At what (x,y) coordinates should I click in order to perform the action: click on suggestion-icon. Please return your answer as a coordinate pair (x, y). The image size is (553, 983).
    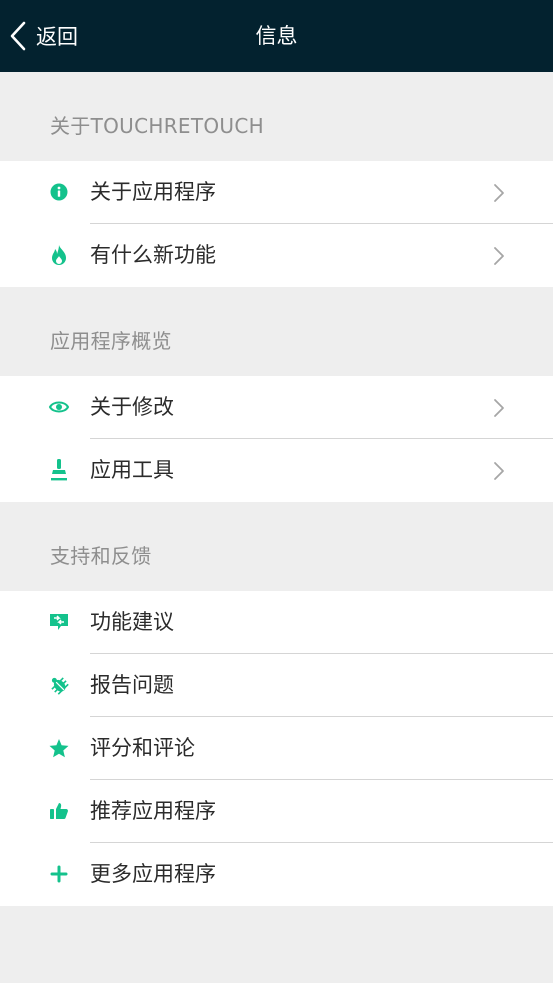
    Looking at the image, I should click on (59, 622).